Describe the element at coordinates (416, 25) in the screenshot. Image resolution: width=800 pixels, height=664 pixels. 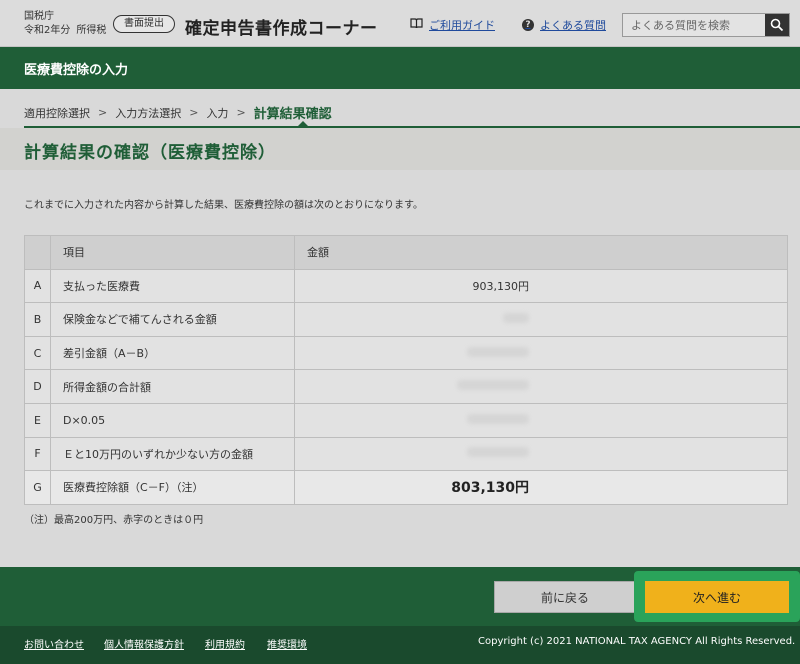
I see `book-icon` at that location.